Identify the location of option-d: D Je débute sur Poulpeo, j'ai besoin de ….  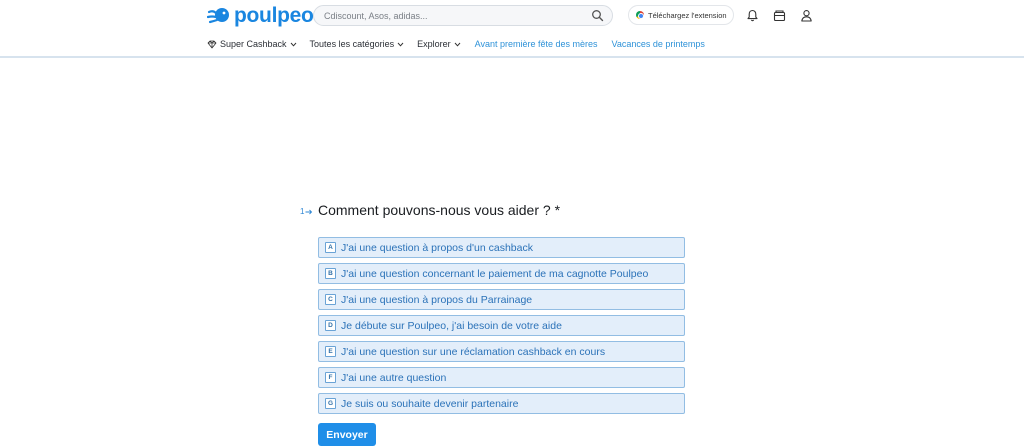
(501, 325).